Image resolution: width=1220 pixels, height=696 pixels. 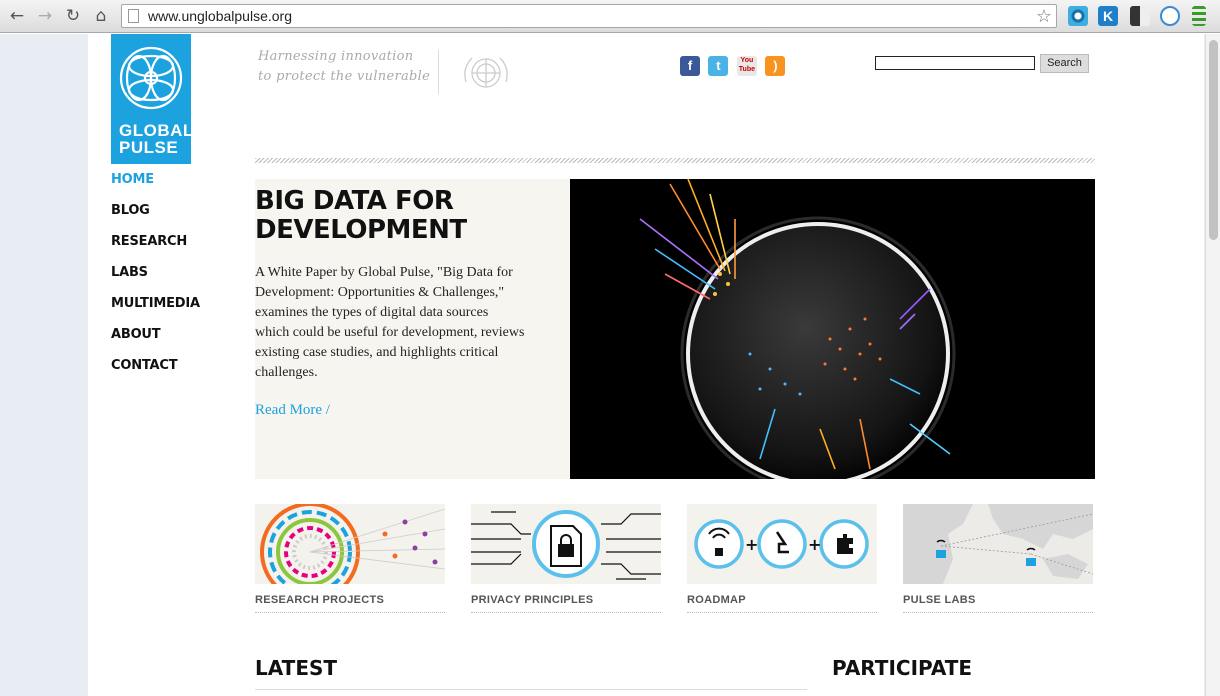 I want to click on facebook-icon: f, so click(x=690, y=66).